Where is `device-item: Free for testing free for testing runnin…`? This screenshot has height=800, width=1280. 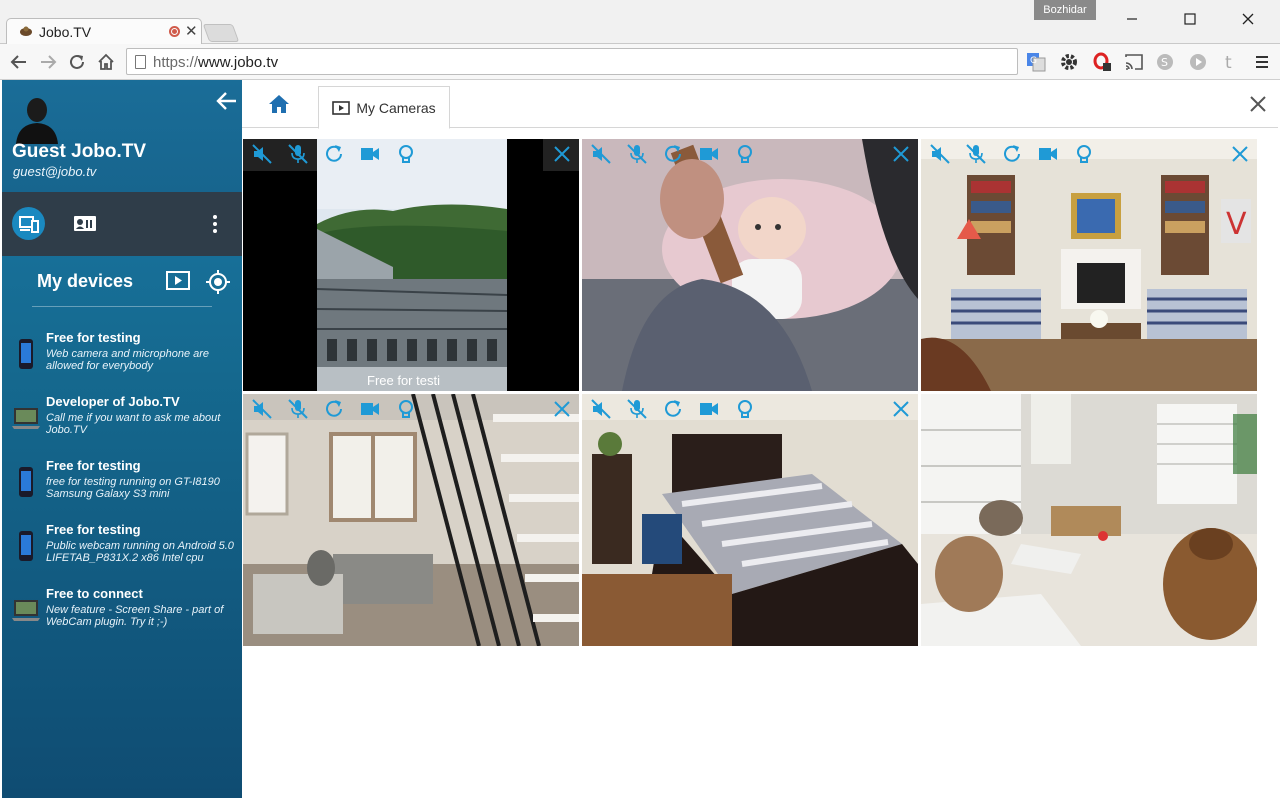 device-item: Free for testing free for testing runnin… is located at coordinates (122, 486).